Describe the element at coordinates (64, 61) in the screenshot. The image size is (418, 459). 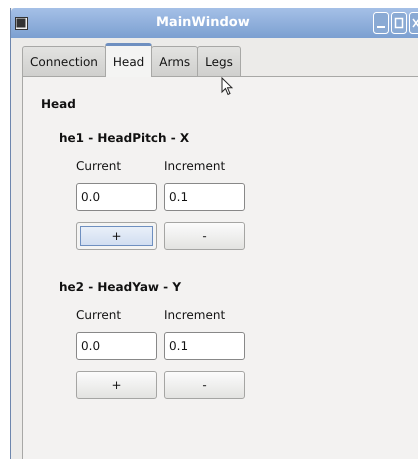
I see `tab: Connection` at that location.